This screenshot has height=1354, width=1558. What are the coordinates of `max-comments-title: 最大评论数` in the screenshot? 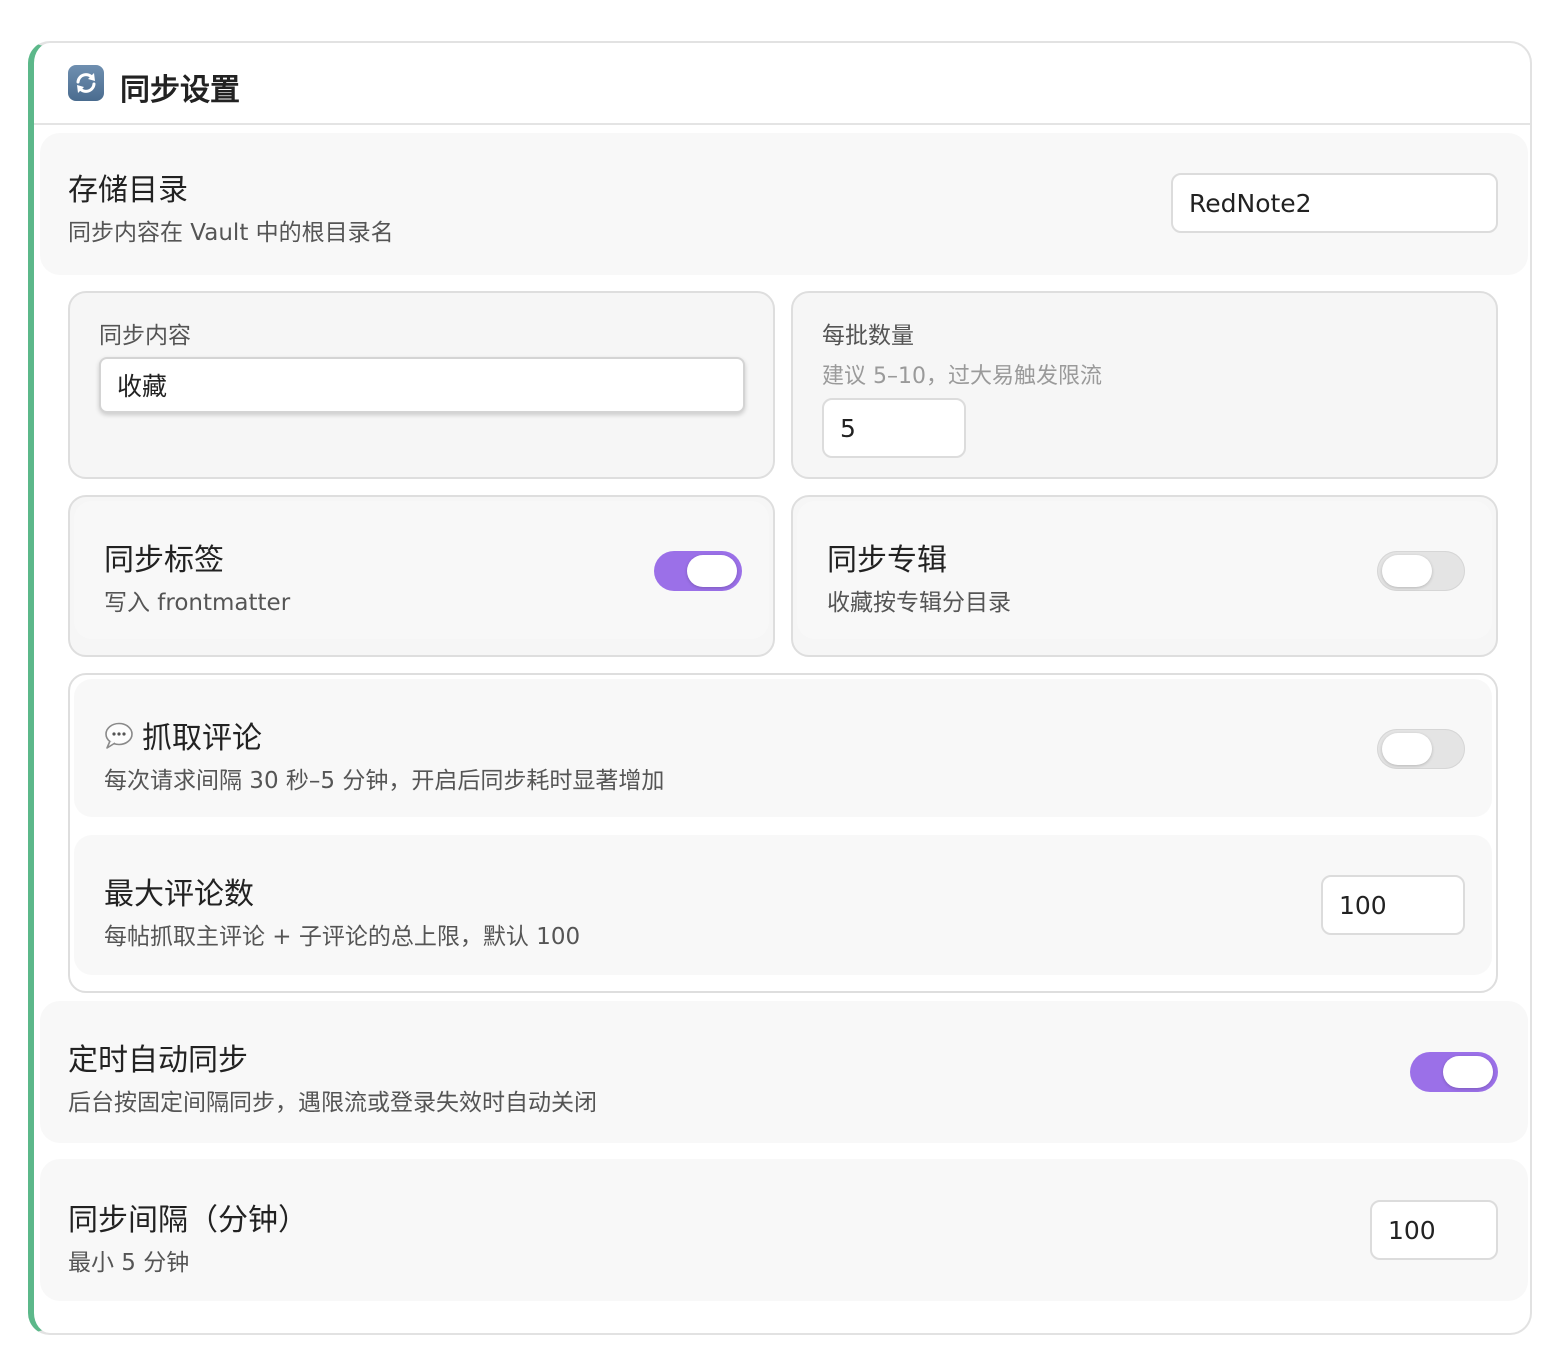 It's located at (179, 894).